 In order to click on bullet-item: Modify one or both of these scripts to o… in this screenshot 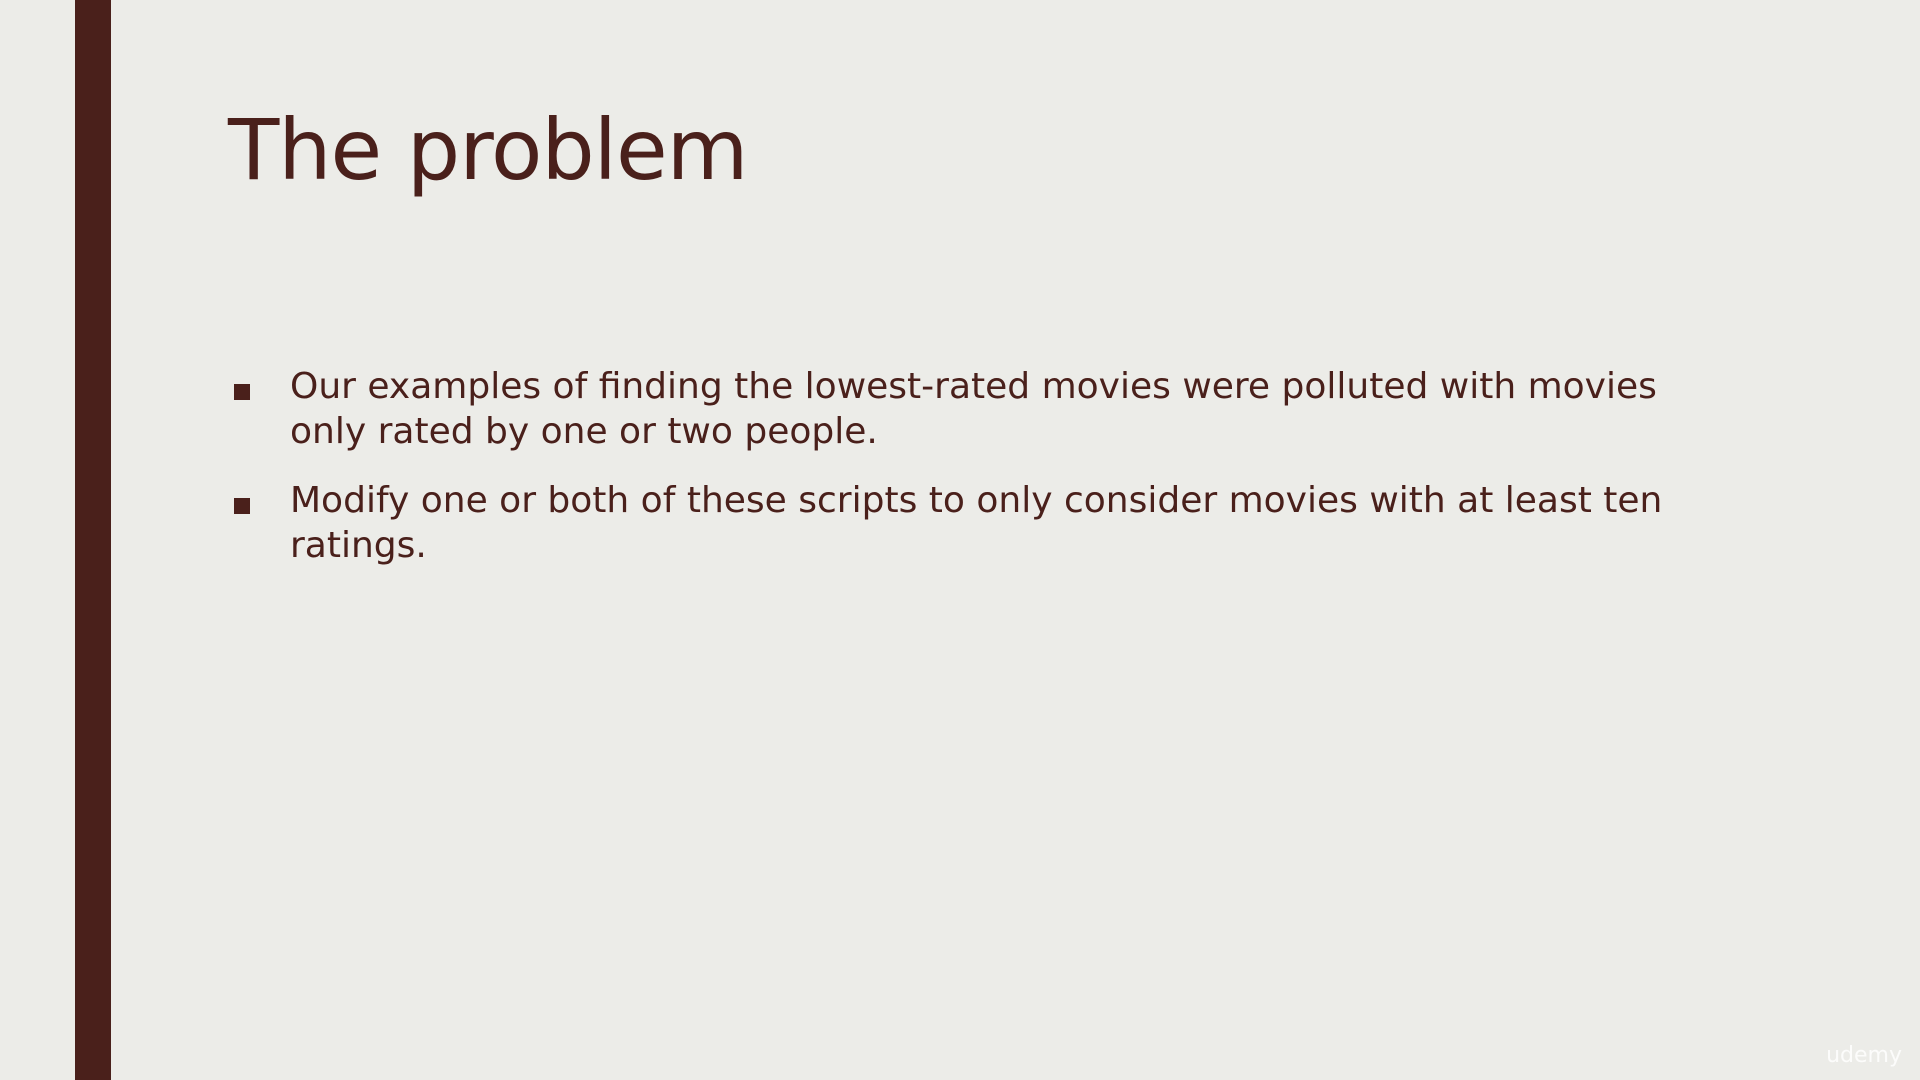, I will do `click(968, 523)`.